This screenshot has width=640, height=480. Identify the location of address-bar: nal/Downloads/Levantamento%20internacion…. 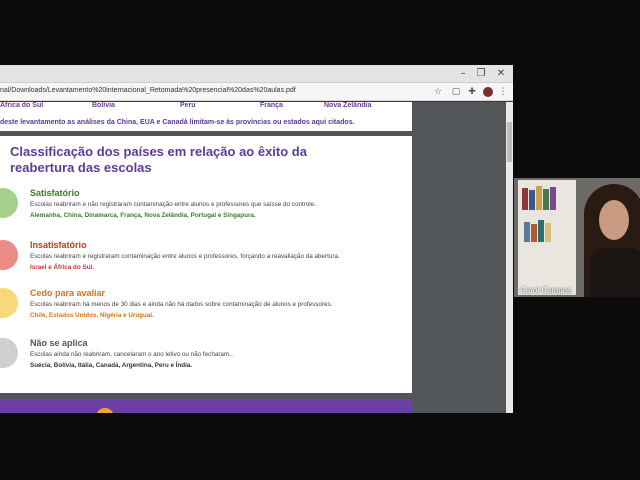
(256, 92).